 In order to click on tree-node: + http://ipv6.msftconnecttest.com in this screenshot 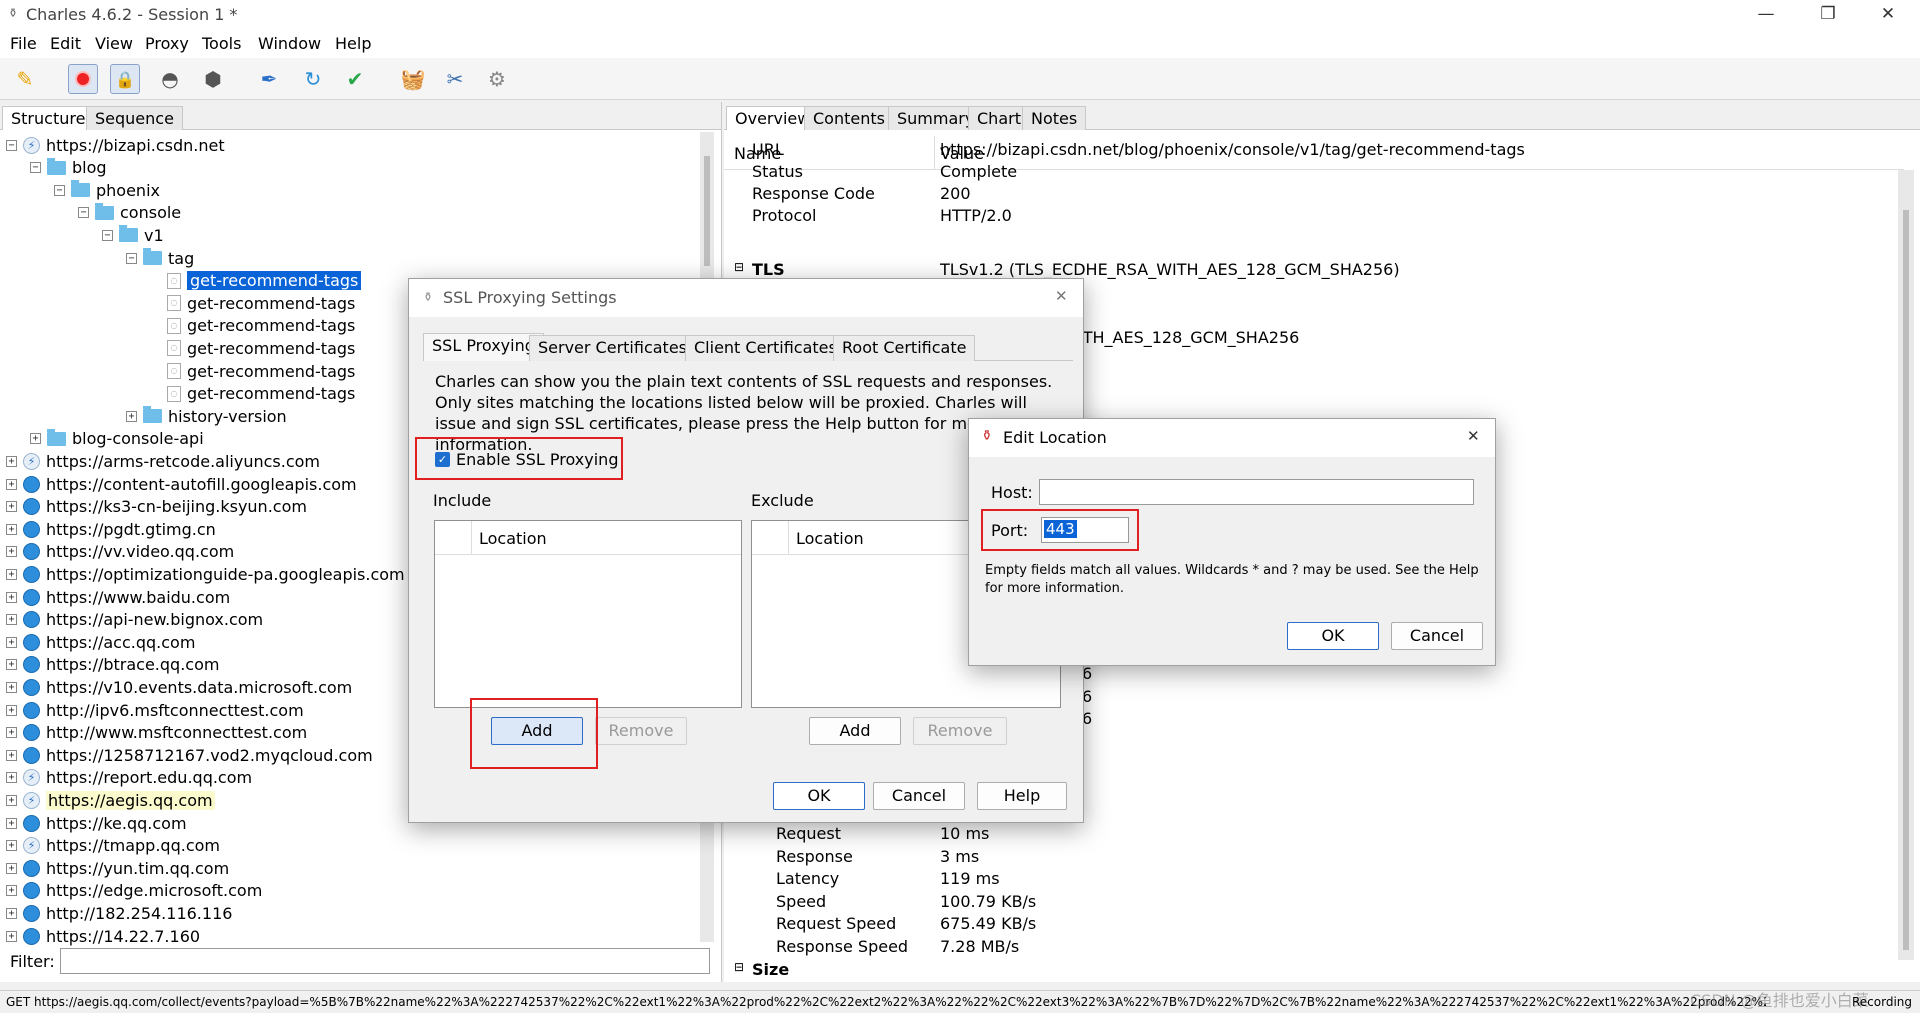, I will do `click(155, 710)`.